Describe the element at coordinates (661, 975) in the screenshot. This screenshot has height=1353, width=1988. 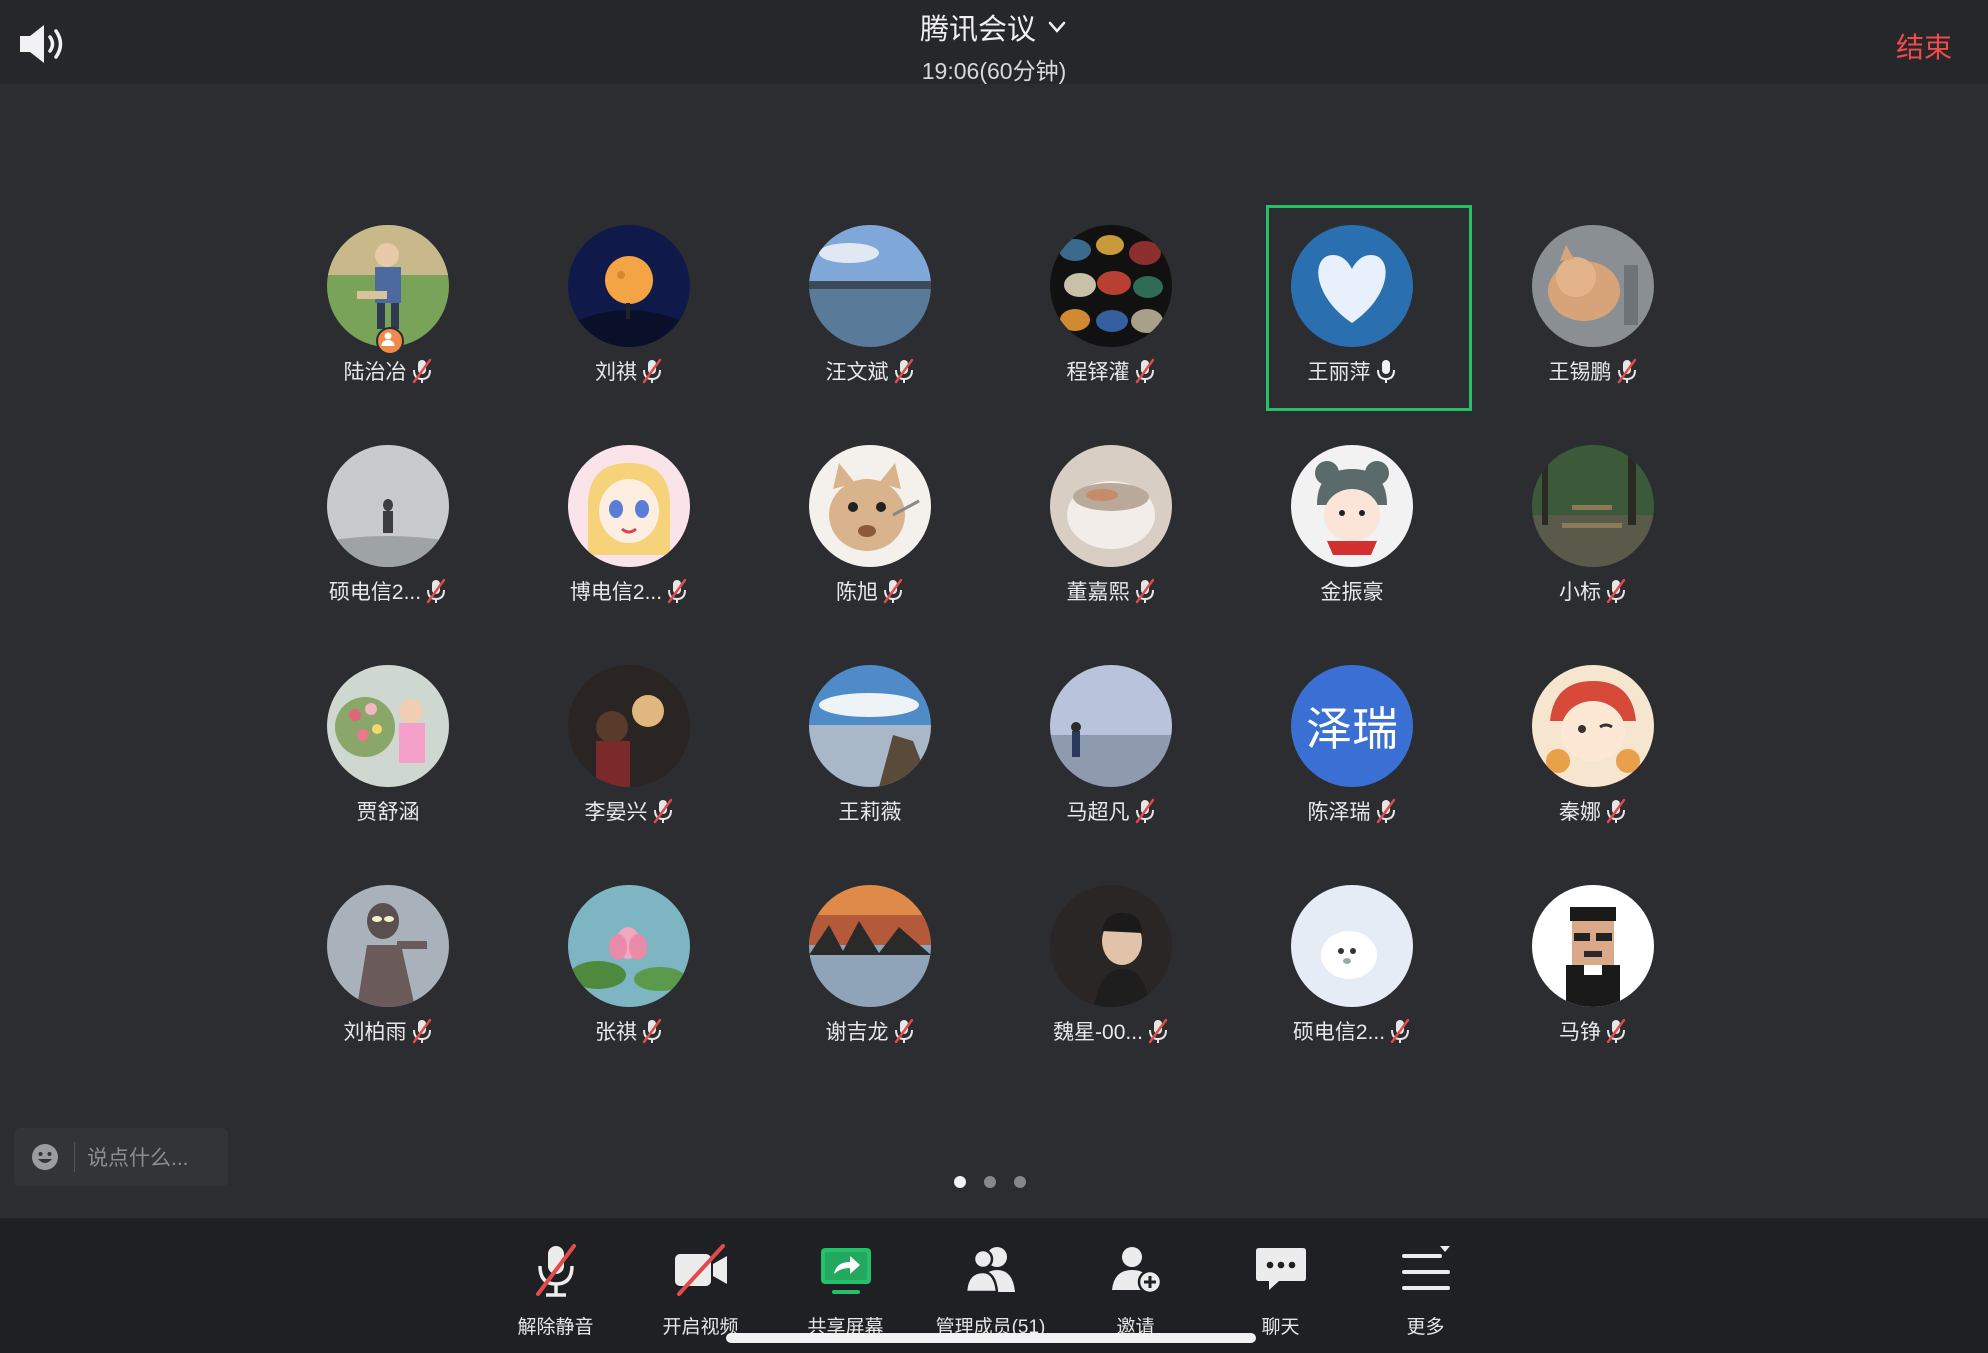
I see `participant-tile: 张祺` at that location.